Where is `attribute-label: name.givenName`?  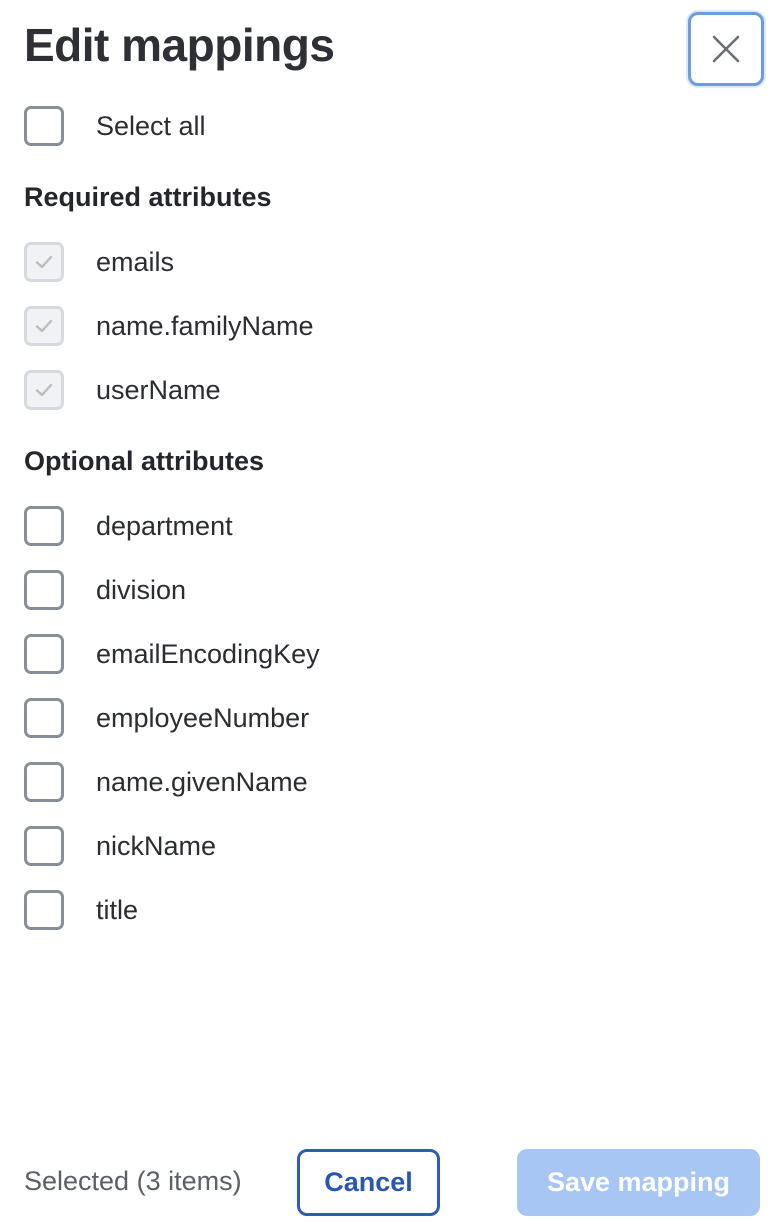 attribute-label: name.givenName is located at coordinates (202, 781).